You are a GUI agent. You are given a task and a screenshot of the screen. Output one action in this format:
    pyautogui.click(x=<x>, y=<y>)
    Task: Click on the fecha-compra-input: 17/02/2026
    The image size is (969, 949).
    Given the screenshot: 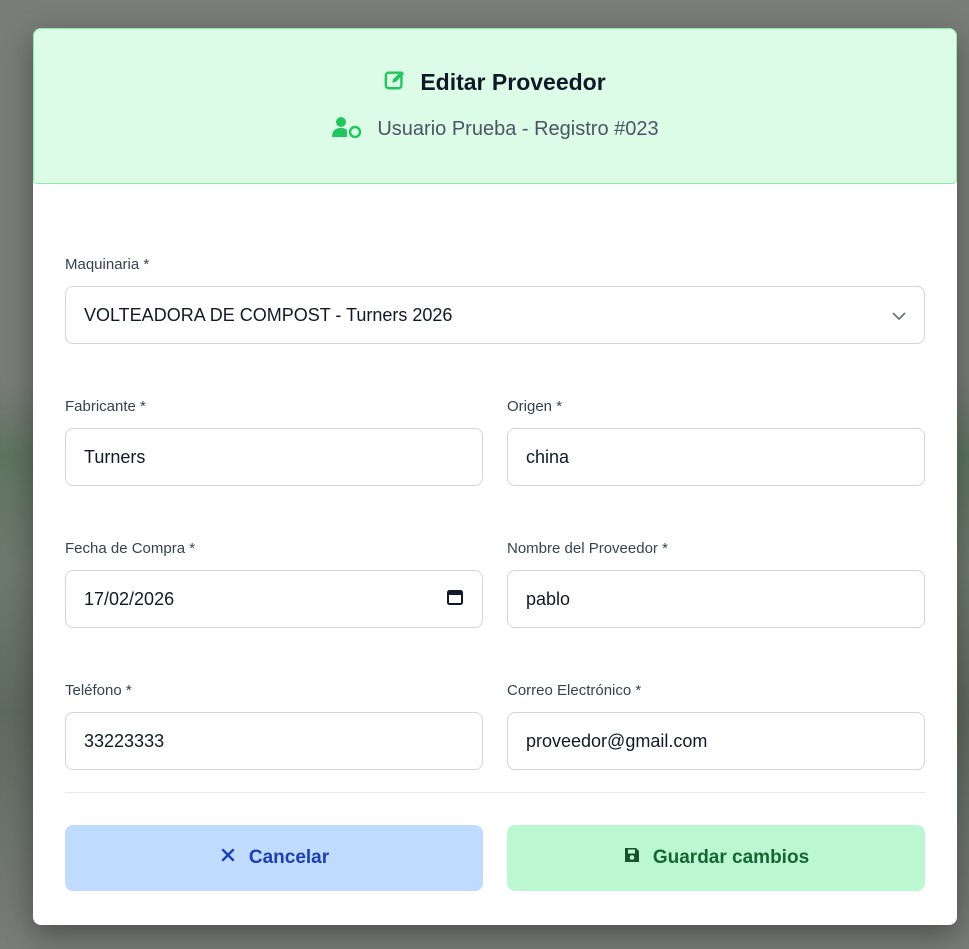 What is the action you would take?
    pyautogui.click(x=274, y=599)
    